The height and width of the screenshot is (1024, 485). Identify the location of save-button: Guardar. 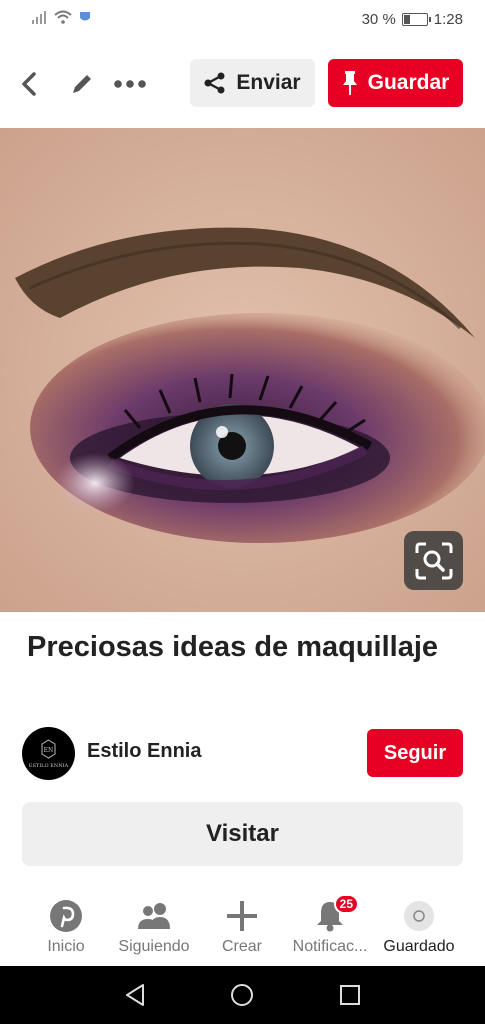
(395, 83).